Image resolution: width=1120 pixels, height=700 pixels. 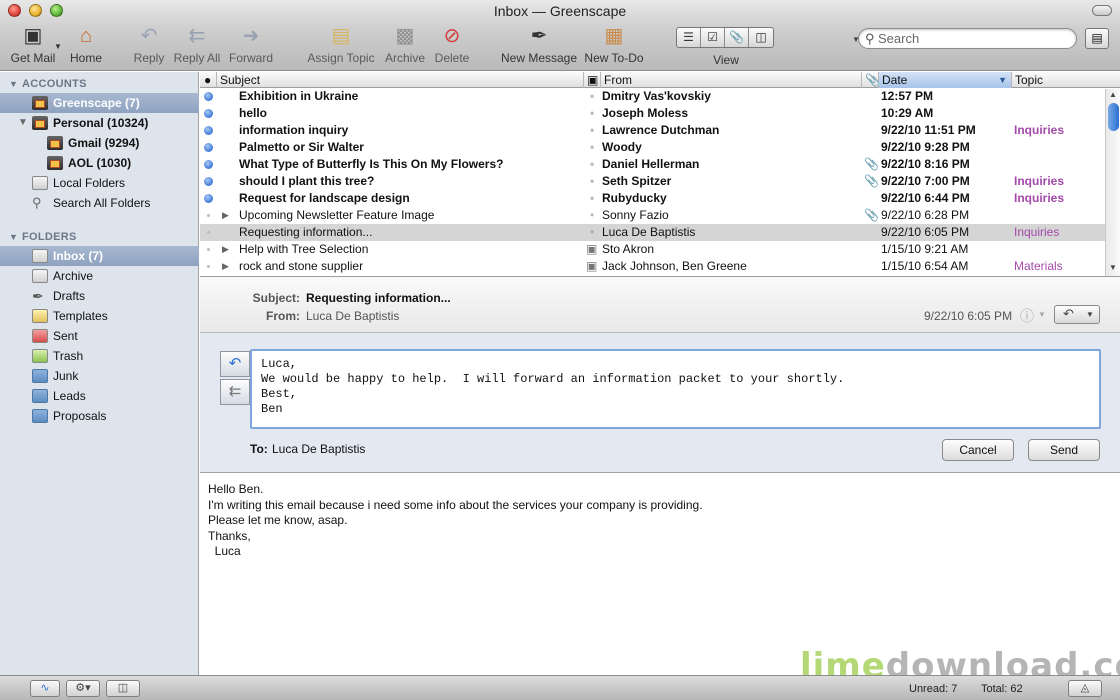 I want to click on folder-drafts: ✒ Drafts, so click(x=99, y=296).